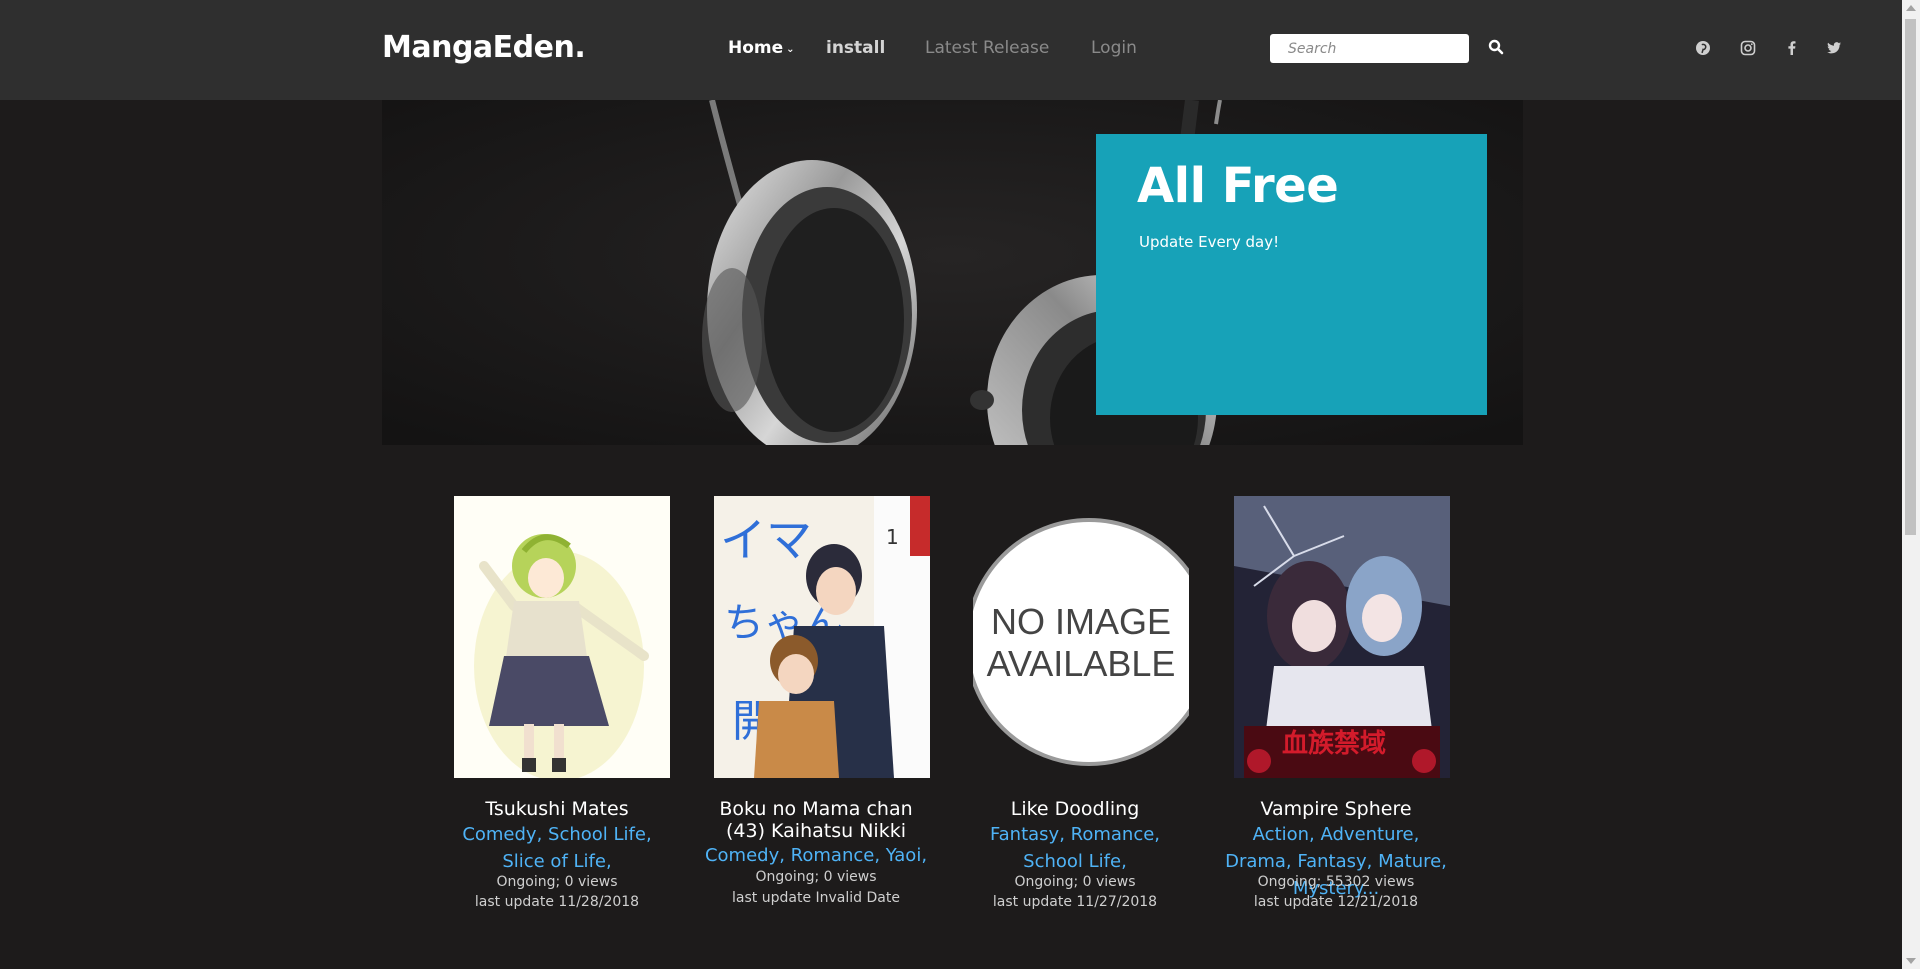  I want to click on chevron-down-icon: ⌄, so click(790, 49).